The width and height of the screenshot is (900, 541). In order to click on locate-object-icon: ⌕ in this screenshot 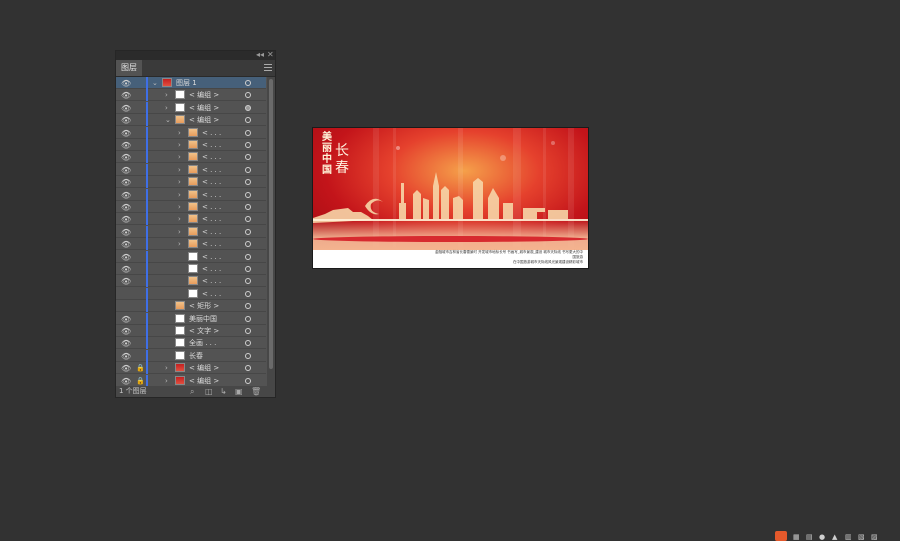, I will do `click(192, 391)`.